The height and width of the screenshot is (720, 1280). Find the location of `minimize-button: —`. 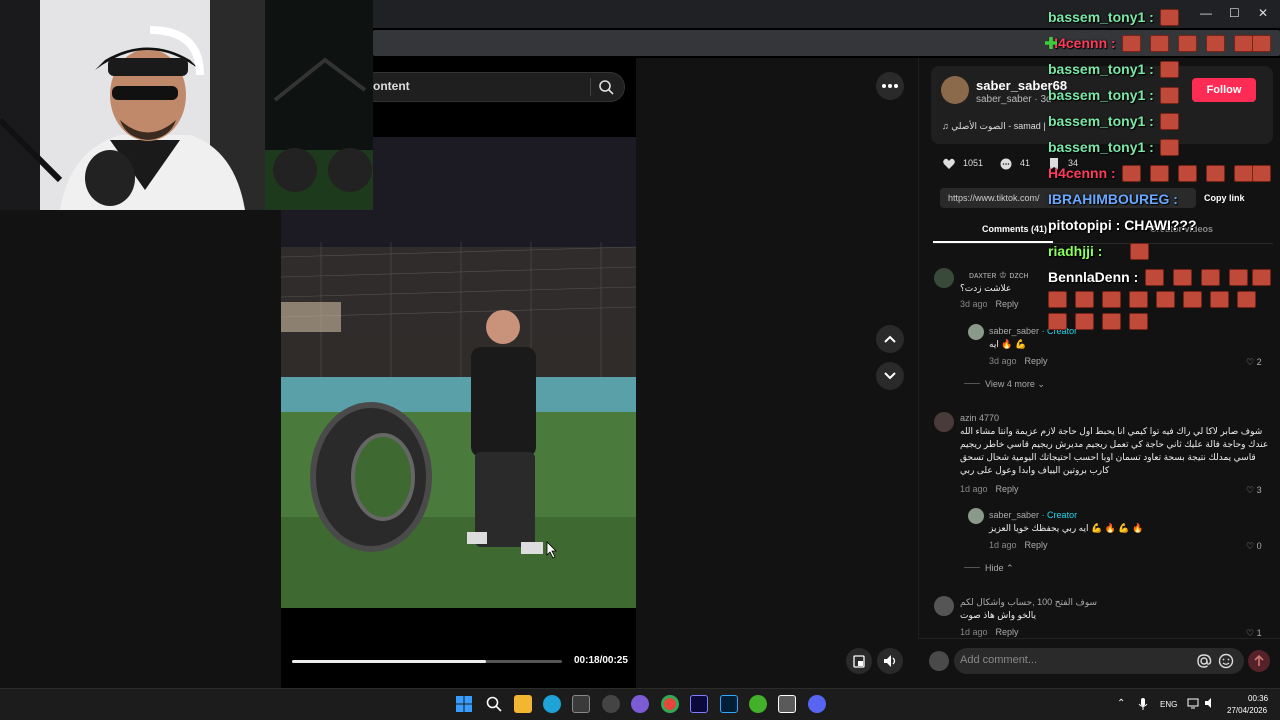

minimize-button: — is located at coordinates (1206, 13).